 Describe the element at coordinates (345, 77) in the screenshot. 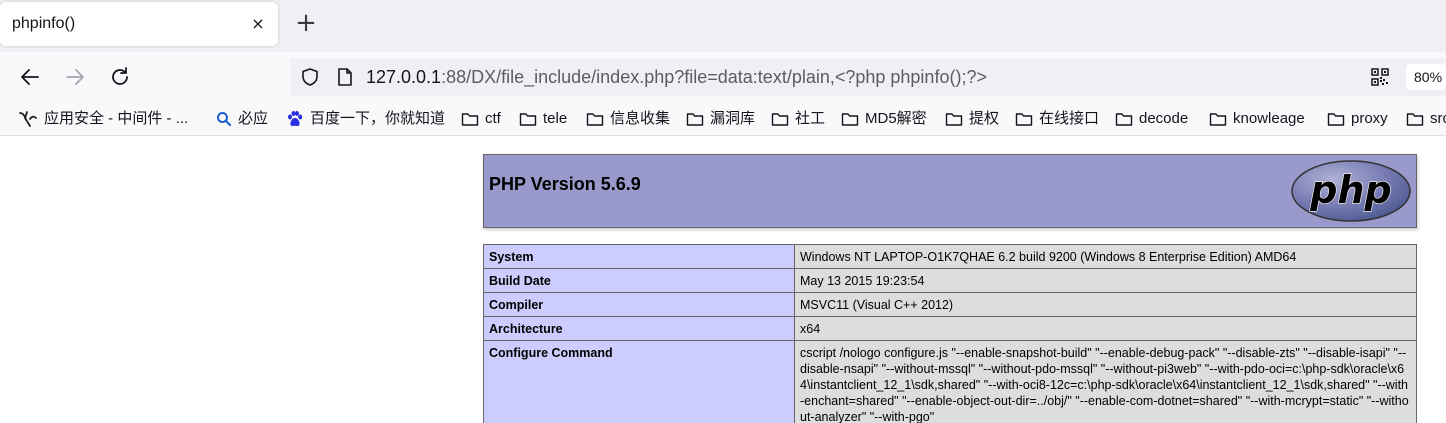

I see `page-info-icon` at that location.